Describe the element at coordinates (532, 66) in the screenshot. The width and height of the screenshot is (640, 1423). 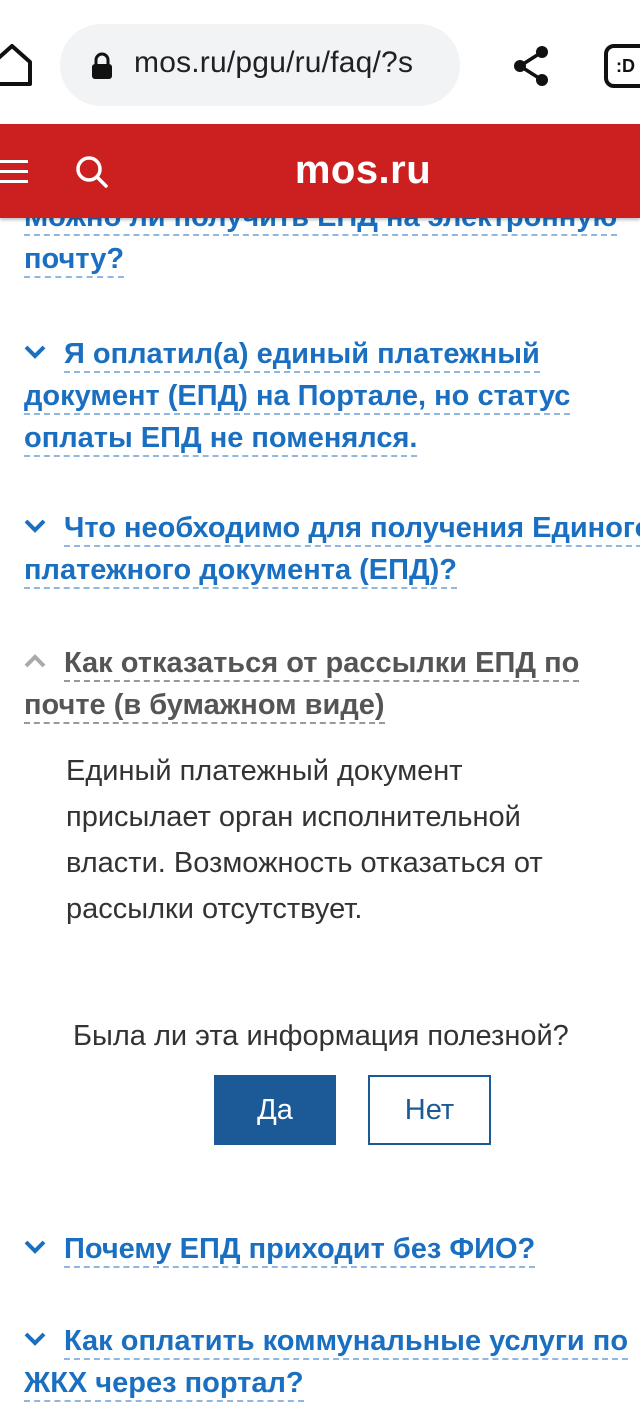
I see `share-icon` at that location.